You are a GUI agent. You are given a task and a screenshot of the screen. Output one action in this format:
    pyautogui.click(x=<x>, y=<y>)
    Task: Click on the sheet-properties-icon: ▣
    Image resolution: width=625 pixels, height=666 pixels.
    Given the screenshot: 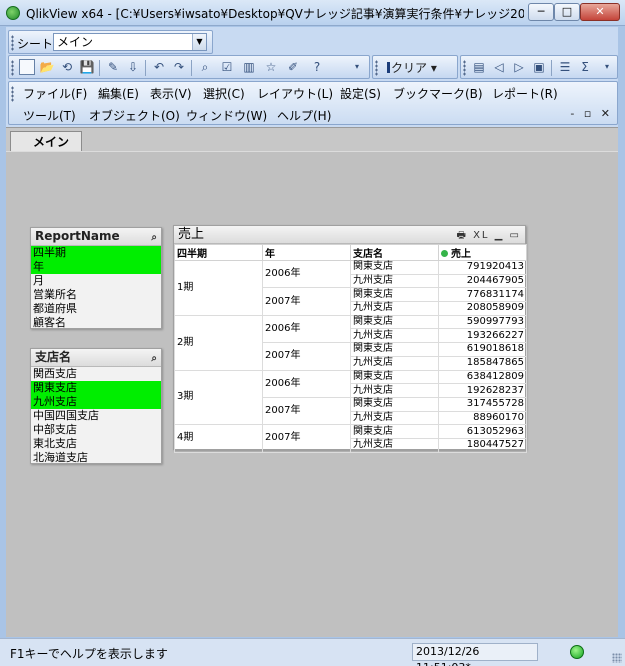 What is the action you would take?
    pyautogui.click(x=539, y=67)
    